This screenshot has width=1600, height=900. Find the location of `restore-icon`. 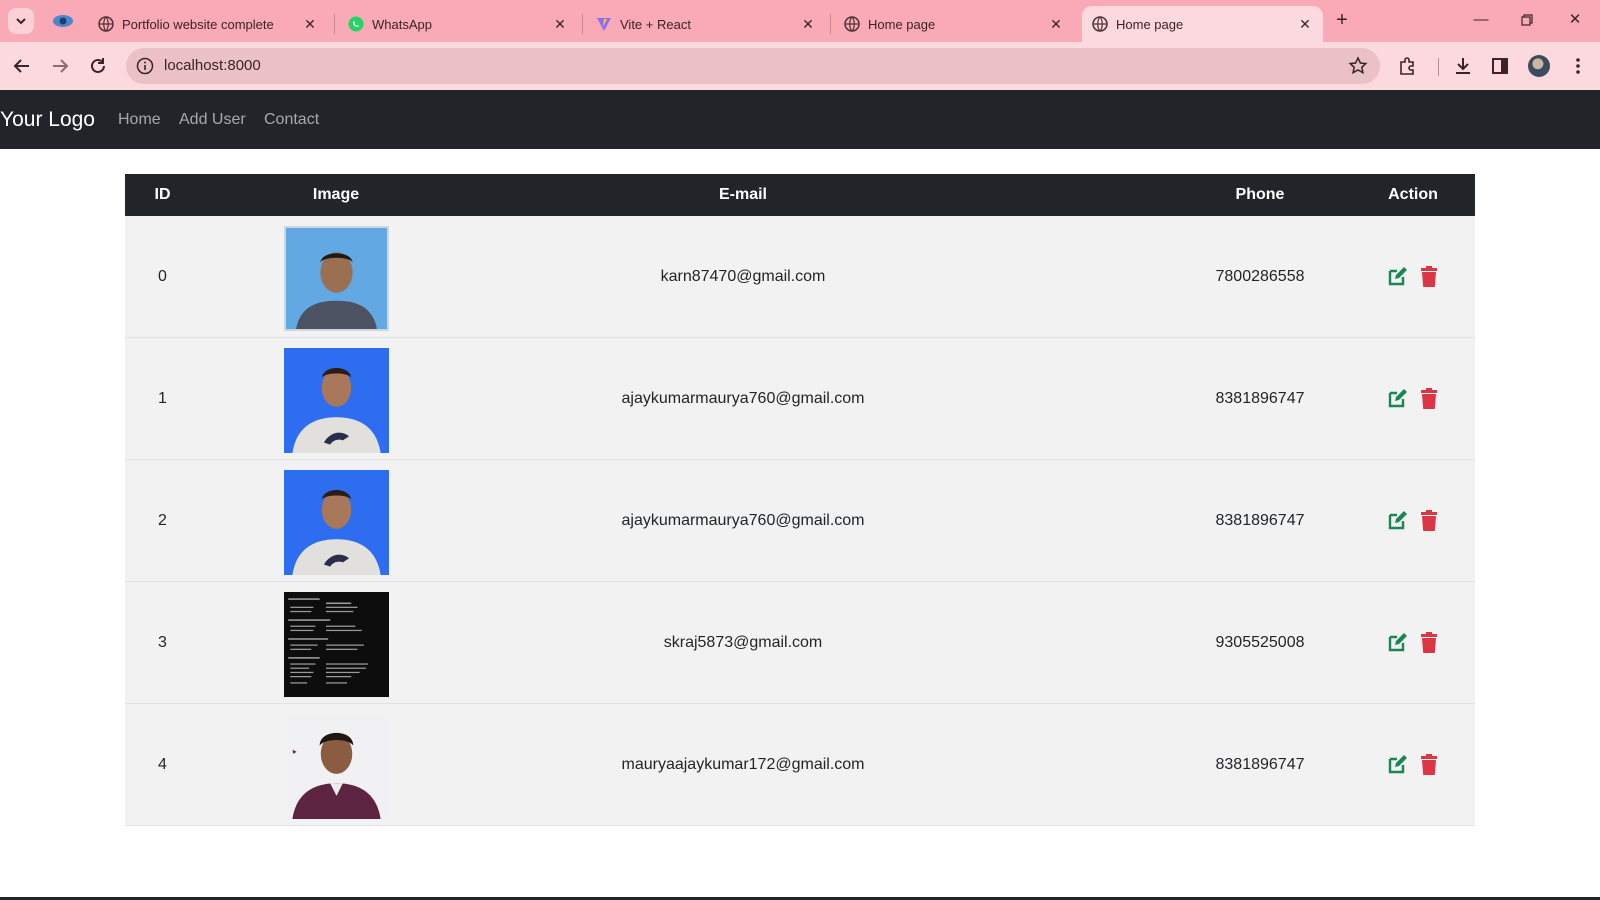

restore-icon is located at coordinates (1527, 20).